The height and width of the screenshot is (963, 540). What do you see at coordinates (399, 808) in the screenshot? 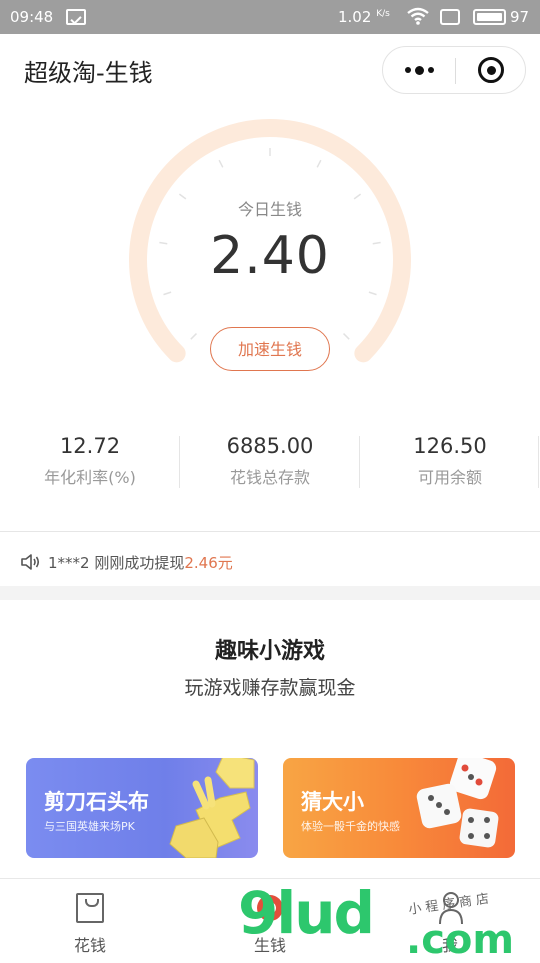
I see `guess-size-card: 猜大小 体验一骰千金的快感` at bounding box center [399, 808].